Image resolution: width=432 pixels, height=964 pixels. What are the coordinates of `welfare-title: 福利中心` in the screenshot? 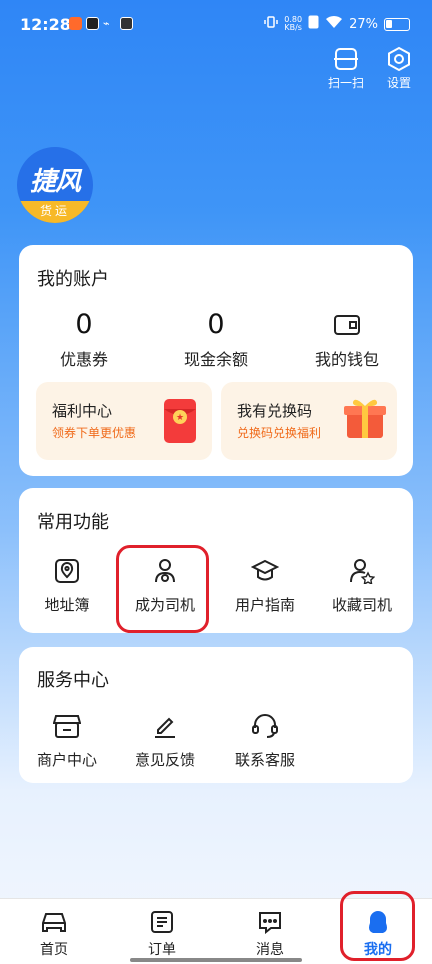 It's located at (82, 411).